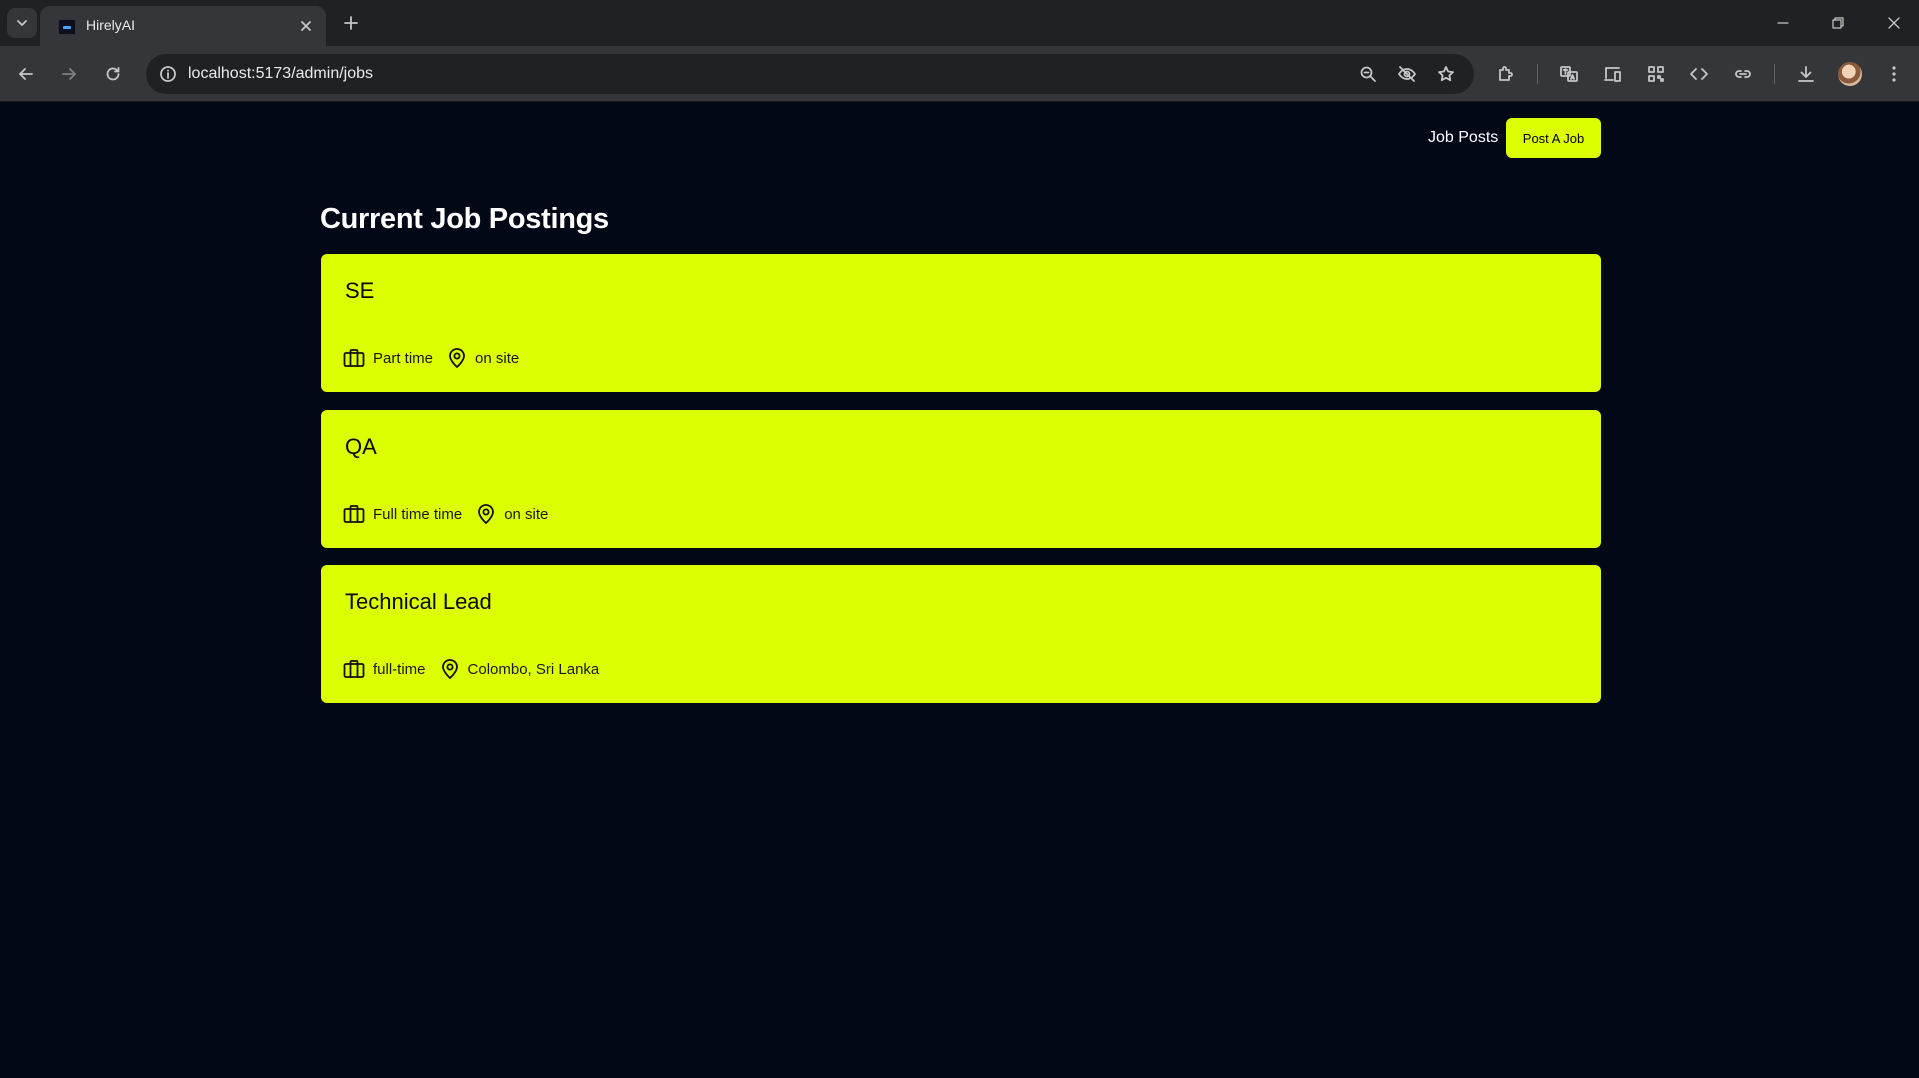 The width and height of the screenshot is (1919, 1078). What do you see at coordinates (418, 601) in the screenshot?
I see `job-title: Technical Lead` at bounding box center [418, 601].